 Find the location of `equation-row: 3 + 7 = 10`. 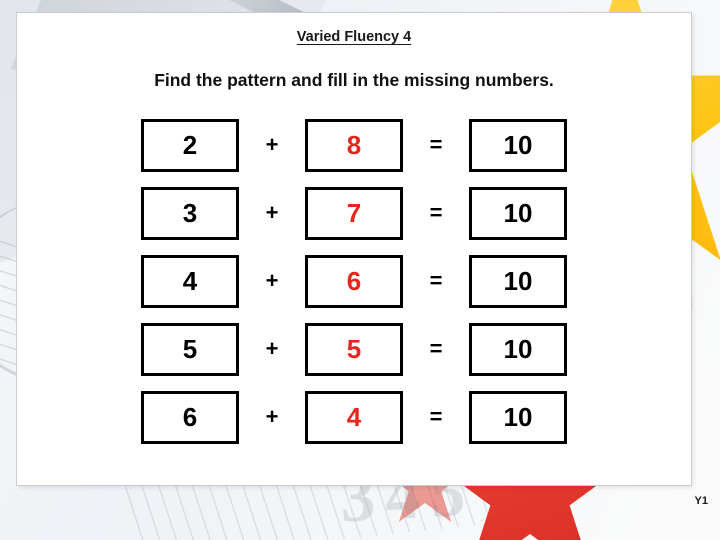

equation-row: 3 + 7 = 10 is located at coordinates (354, 213).